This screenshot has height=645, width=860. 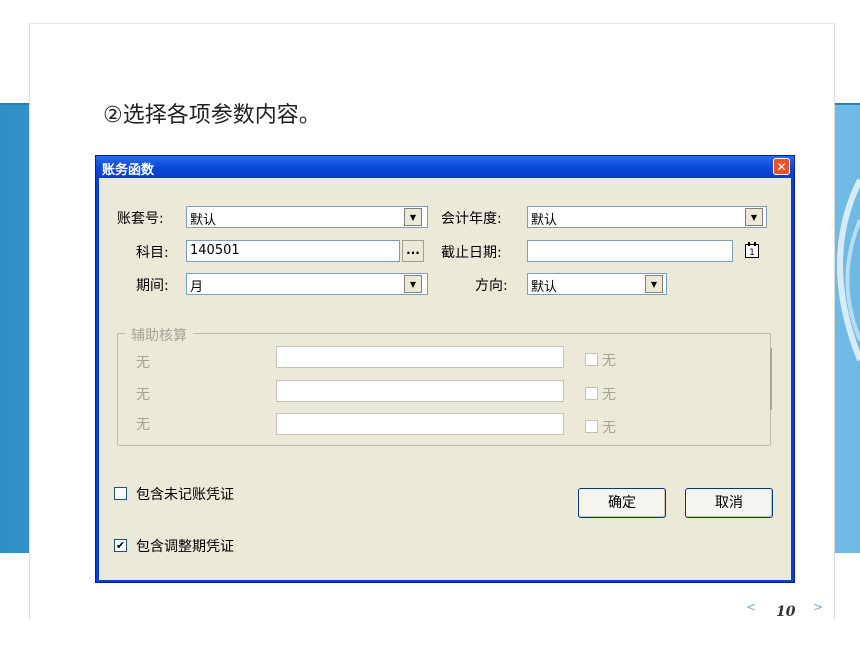 I want to click on include-unposted-label: 包含未记账凭证, so click(x=185, y=495).